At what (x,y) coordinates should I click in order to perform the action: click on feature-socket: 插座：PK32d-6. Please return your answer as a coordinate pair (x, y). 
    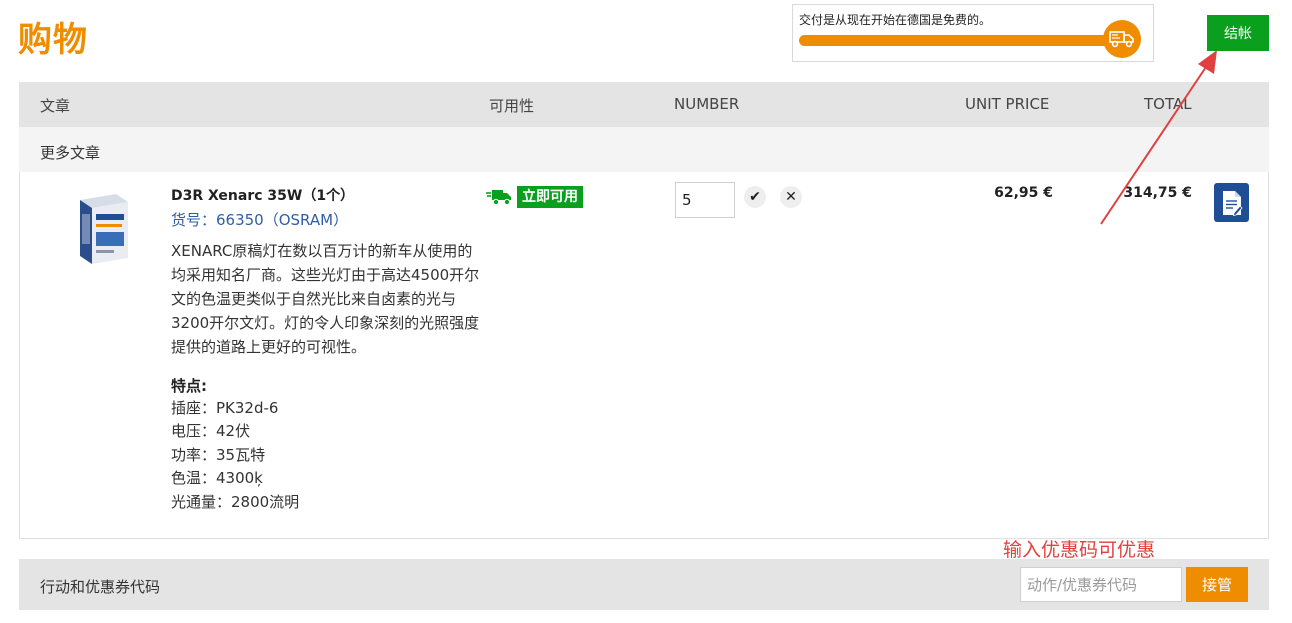
    Looking at the image, I should click on (225, 408).